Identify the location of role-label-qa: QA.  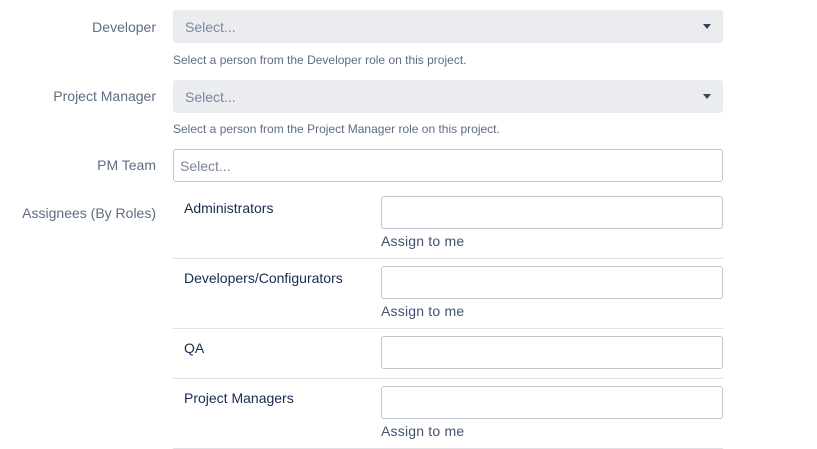
(194, 348).